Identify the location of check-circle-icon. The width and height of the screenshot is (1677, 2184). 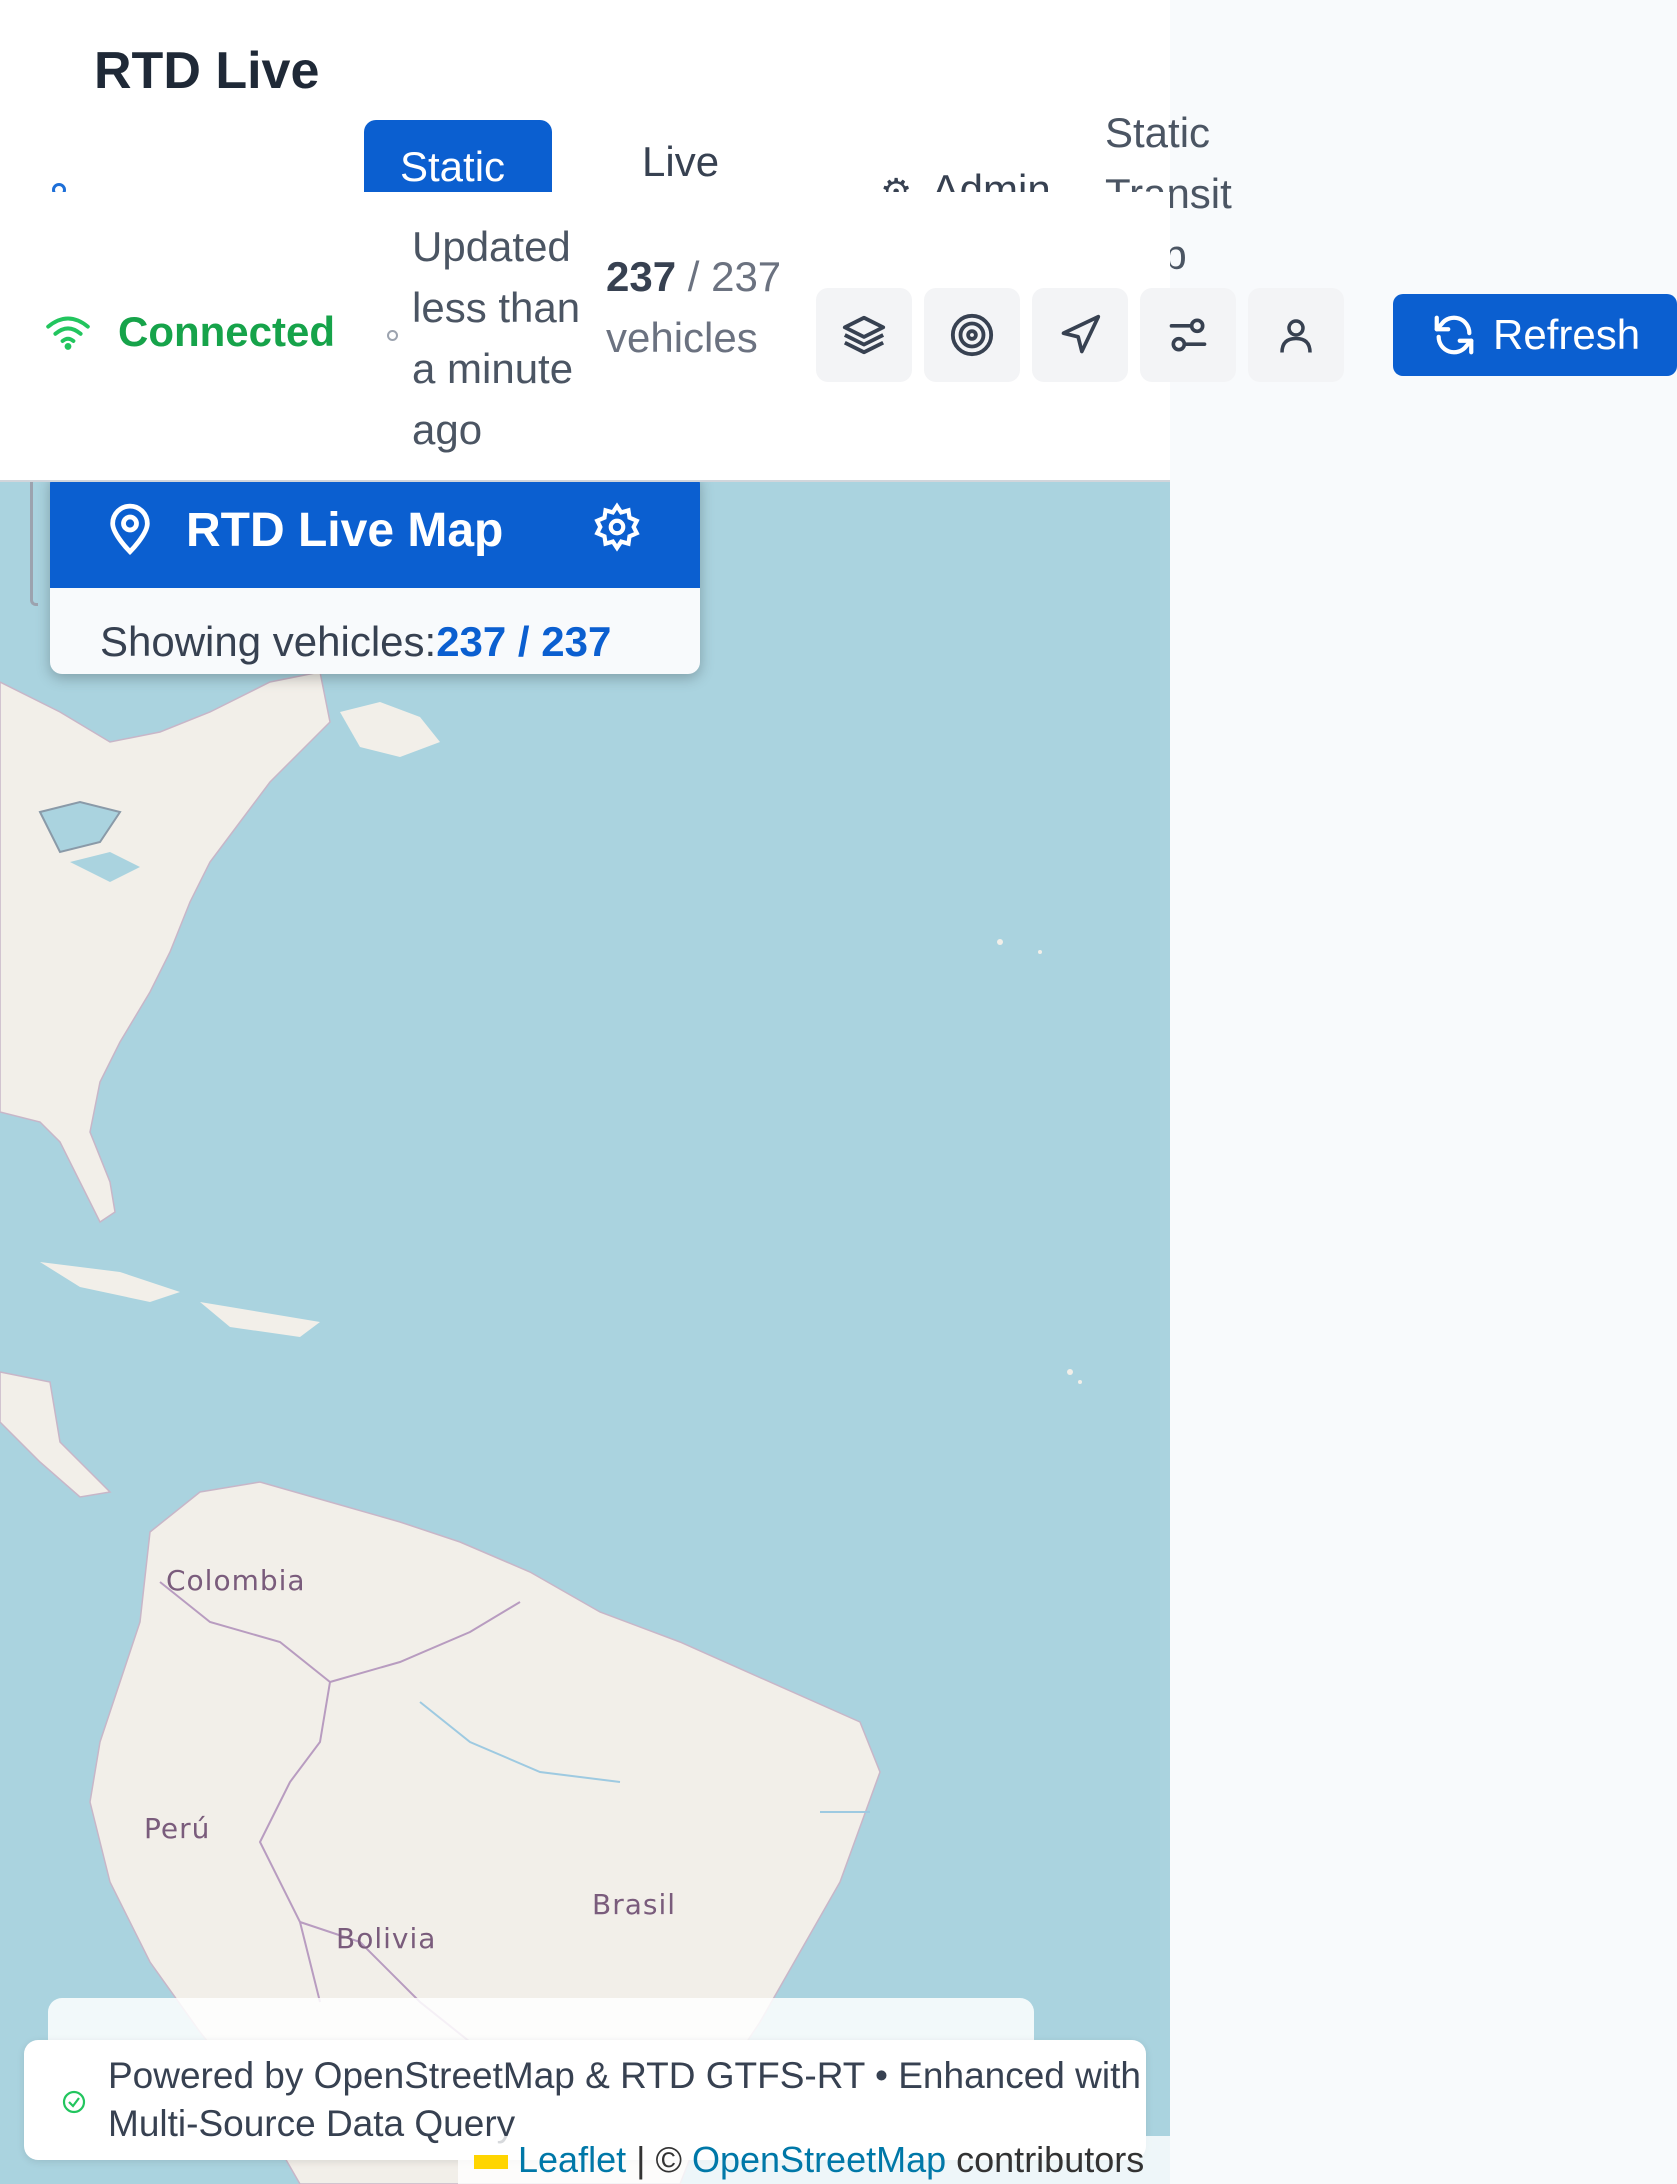
(74, 2102).